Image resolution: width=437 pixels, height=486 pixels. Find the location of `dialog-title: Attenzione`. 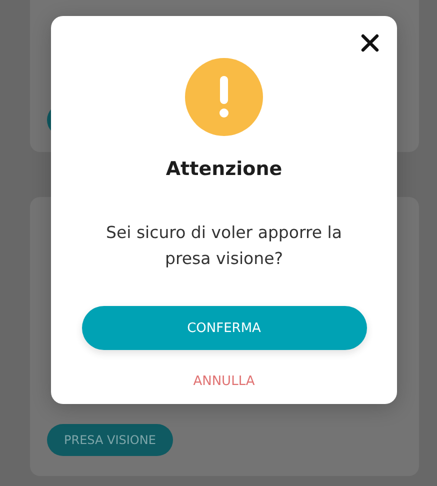

dialog-title: Attenzione is located at coordinates (224, 169).